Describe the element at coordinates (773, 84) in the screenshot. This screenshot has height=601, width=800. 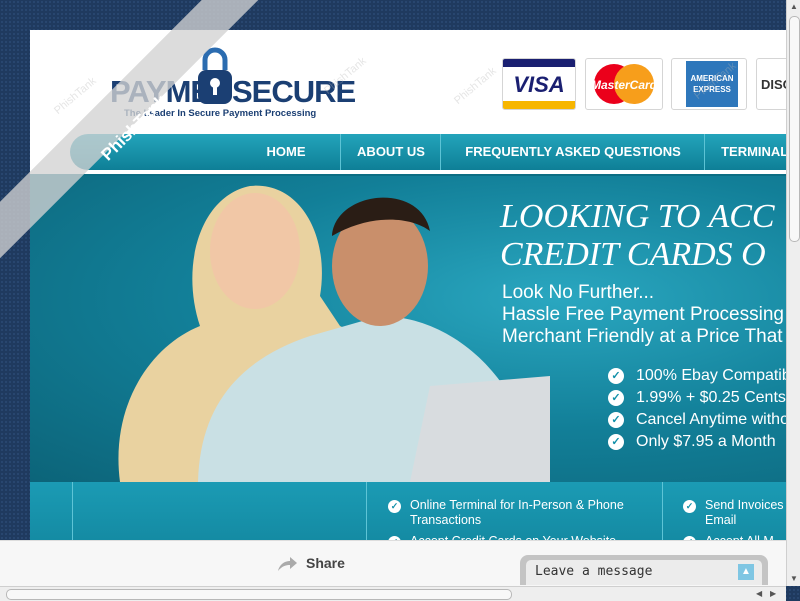
I see `svg-text: DISC` at that location.